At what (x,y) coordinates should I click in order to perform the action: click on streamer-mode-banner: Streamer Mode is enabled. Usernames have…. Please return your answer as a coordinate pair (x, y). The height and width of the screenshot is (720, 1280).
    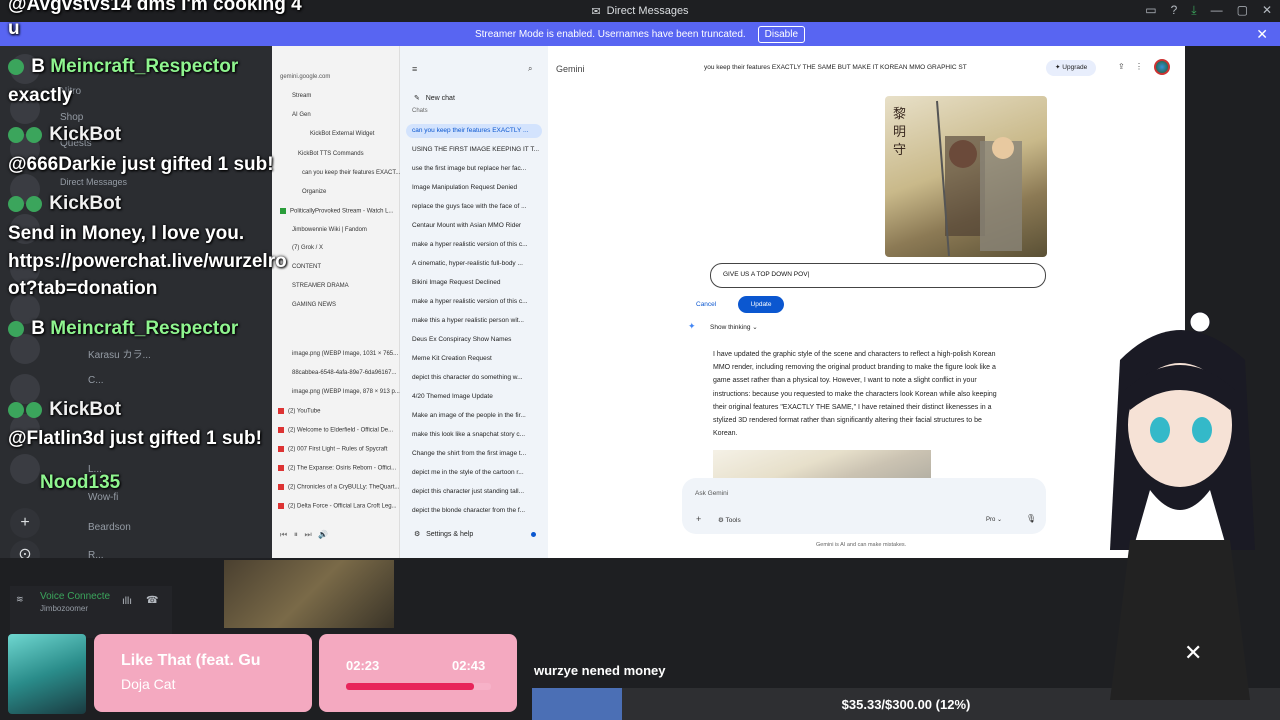
    Looking at the image, I should click on (640, 34).